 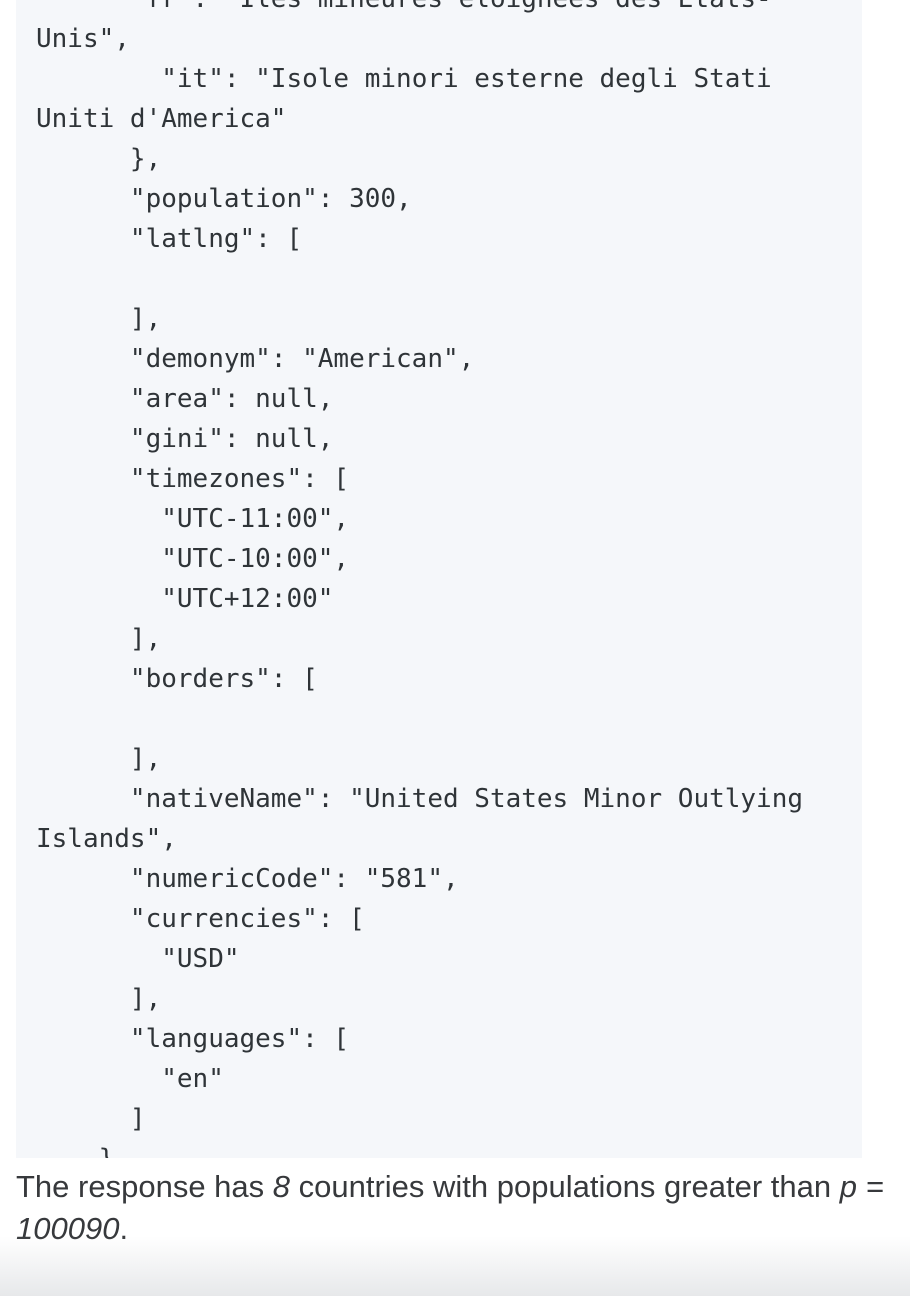 What do you see at coordinates (231, 399) in the screenshot?
I see `code-line: "area": null,` at bounding box center [231, 399].